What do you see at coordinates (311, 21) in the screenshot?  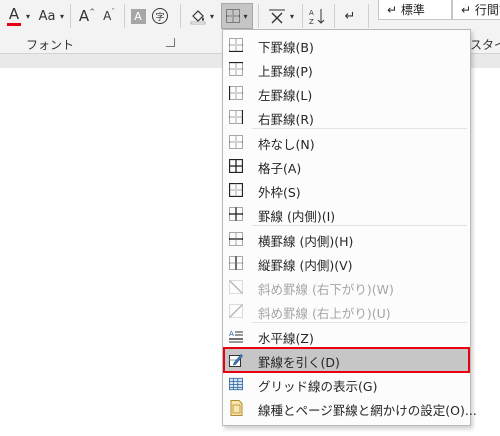 I see `svg-text: Z` at bounding box center [311, 21].